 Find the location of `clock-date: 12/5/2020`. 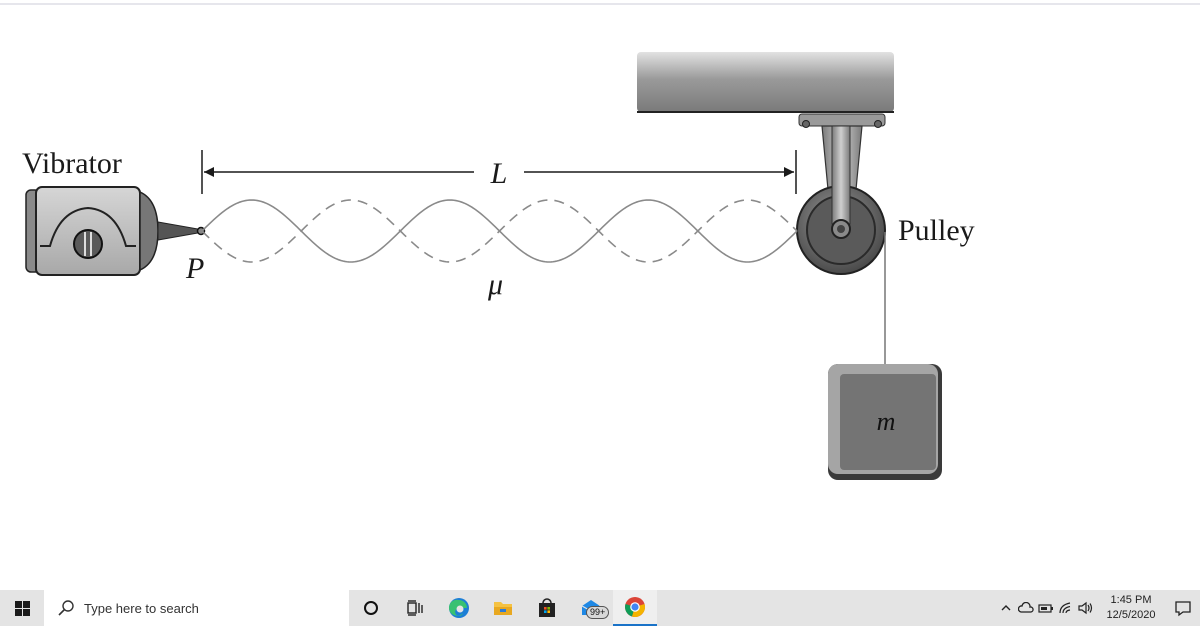

clock-date: 12/5/2020 is located at coordinates (1131, 615).